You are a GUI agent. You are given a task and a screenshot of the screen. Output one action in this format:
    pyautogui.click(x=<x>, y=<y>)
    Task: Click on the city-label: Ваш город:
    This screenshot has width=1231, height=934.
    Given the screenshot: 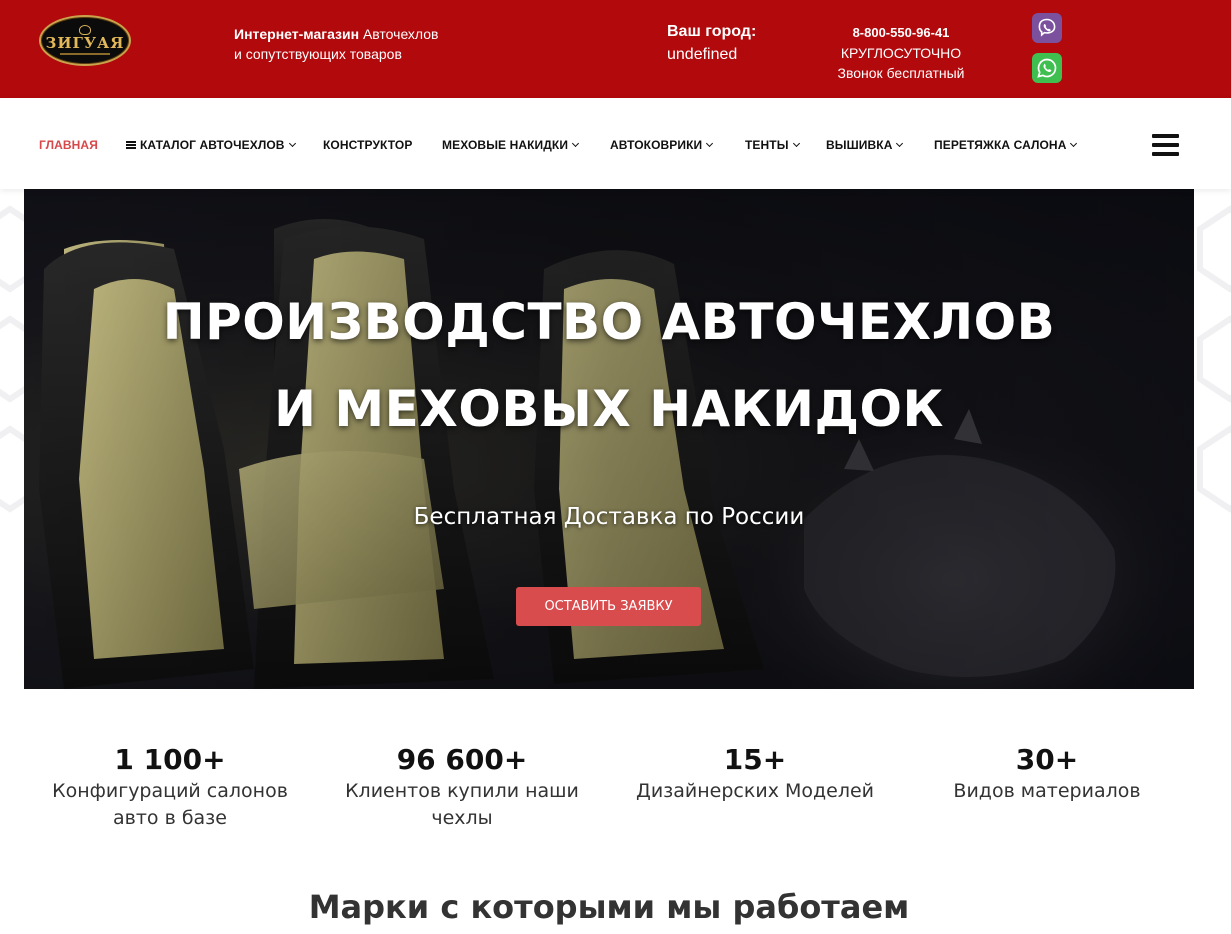 What is the action you would take?
    pyautogui.click(x=712, y=31)
    